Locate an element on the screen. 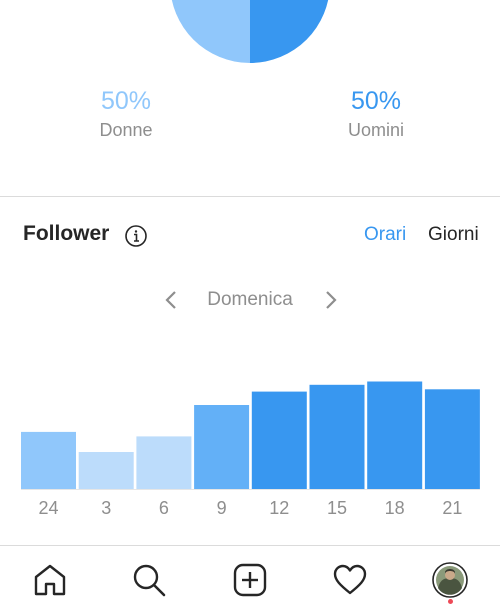 The height and width of the screenshot is (615, 500). x-tick-label: 9 is located at coordinates (222, 508).